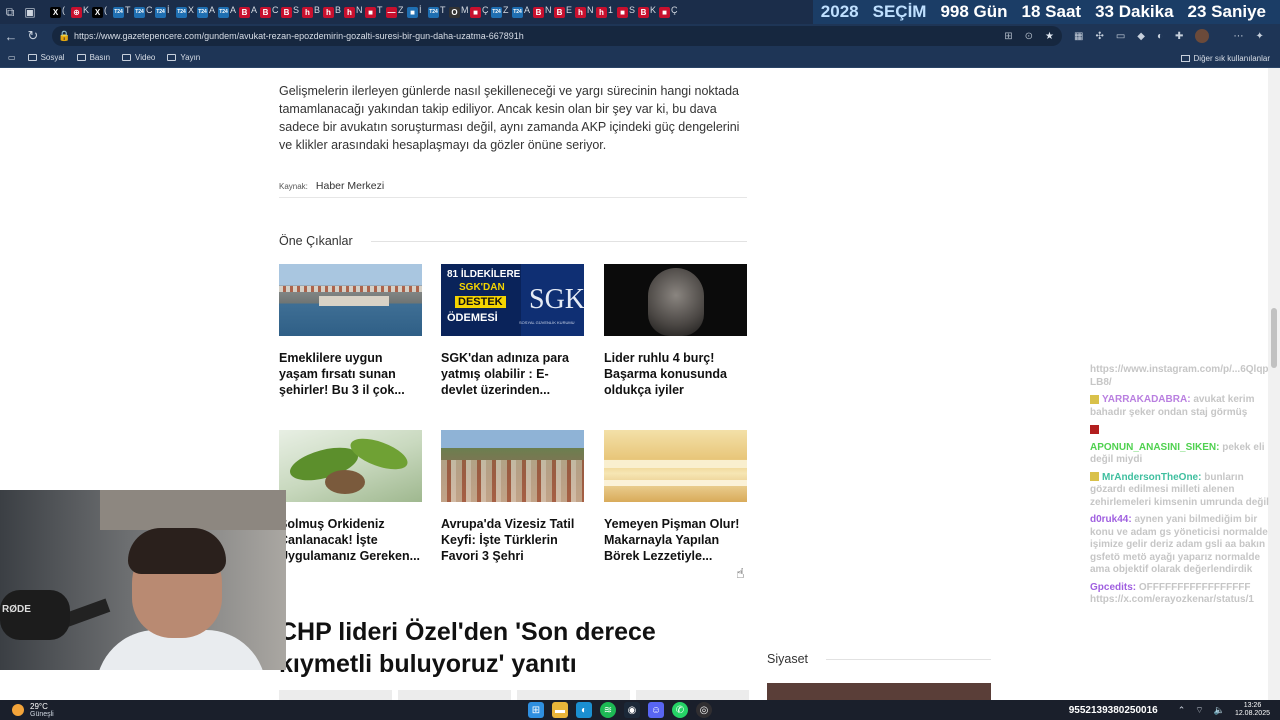  Describe the element at coordinates (64, 36) in the screenshot. I see `lock-icon: 🔒` at that location.